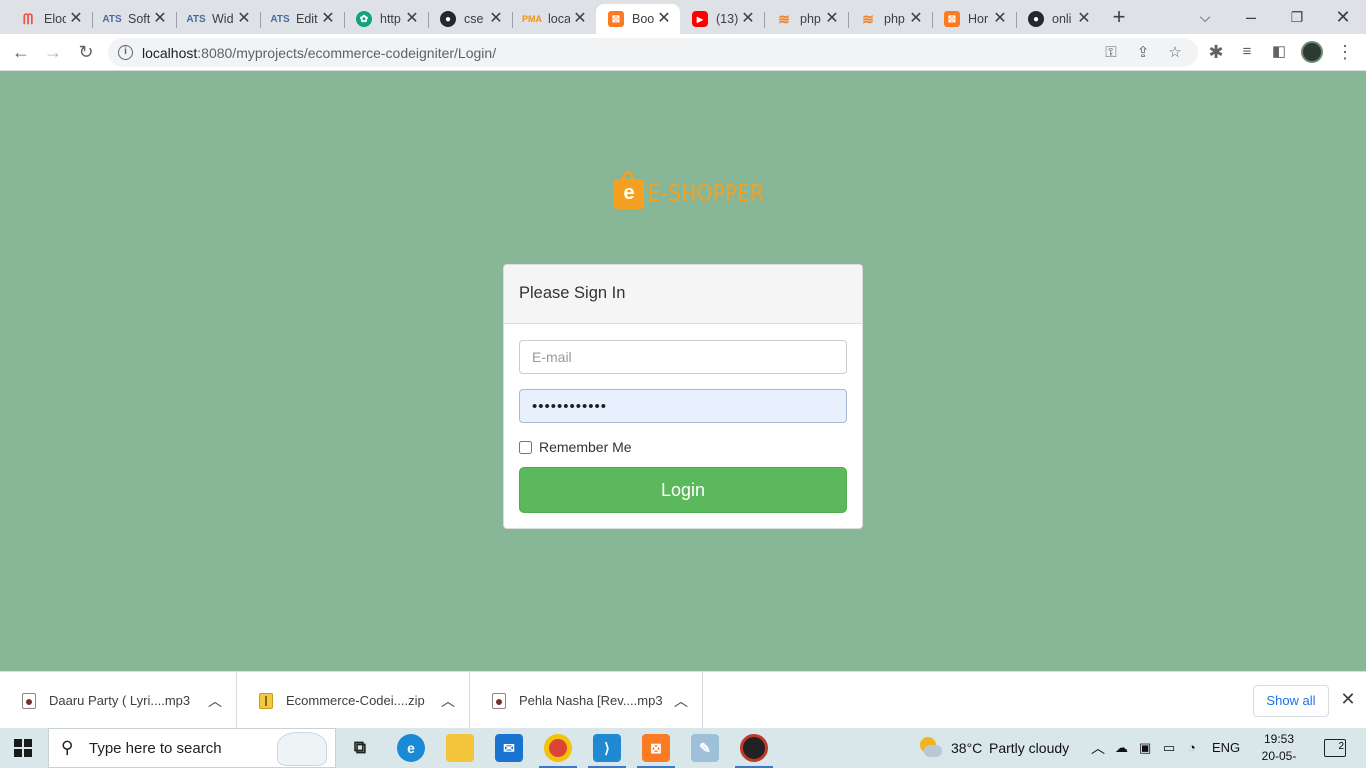 Image resolution: width=1366 pixels, height=768 pixels. Describe the element at coordinates (1119, 17) in the screenshot. I see `new-tab-button: +` at that location.